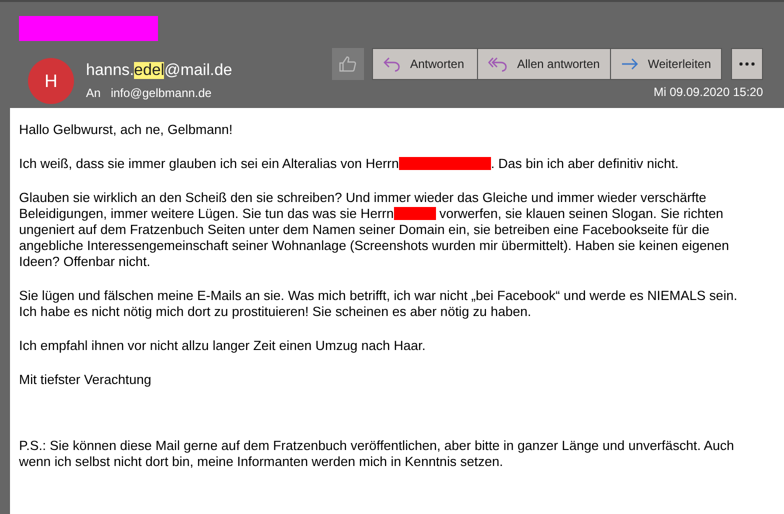 The image size is (784, 514). What do you see at coordinates (666, 64) in the screenshot?
I see `forward-button: Weiterleiten` at bounding box center [666, 64].